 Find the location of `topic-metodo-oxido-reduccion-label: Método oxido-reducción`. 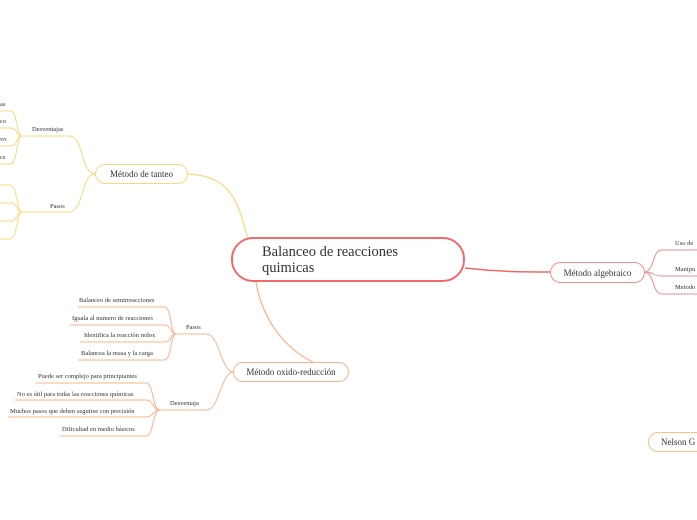

topic-metodo-oxido-reduccion-label: Método oxido-reducción is located at coordinates (291, 372).